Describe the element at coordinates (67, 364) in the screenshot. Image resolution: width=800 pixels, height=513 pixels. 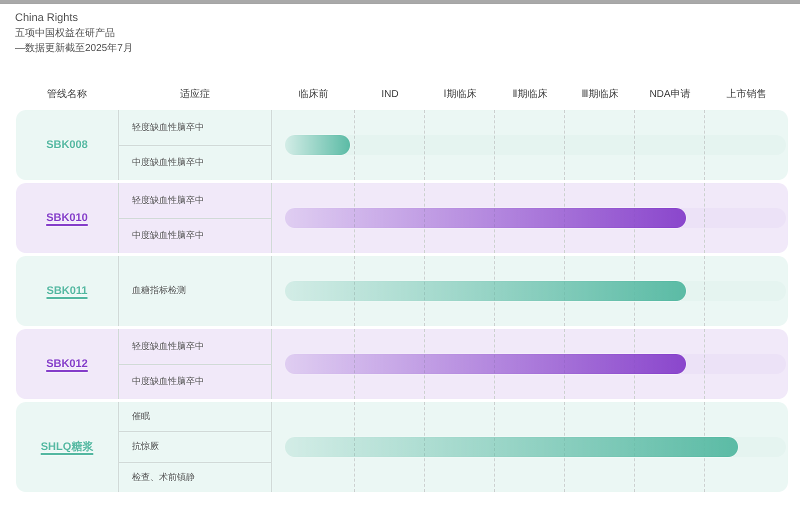
I see `product-link: SBK012` at that location.